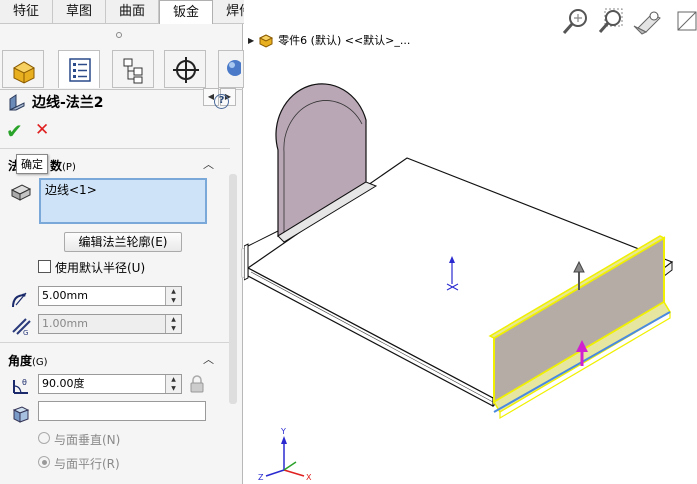 Image resolution: width=697 pixels, height=484 pixels. What do you see at coordinates (110, 324) in the screenshot?
I see `gap-distance-input: 1.00mm ▲ ▼` at bounding box center [110, 324].